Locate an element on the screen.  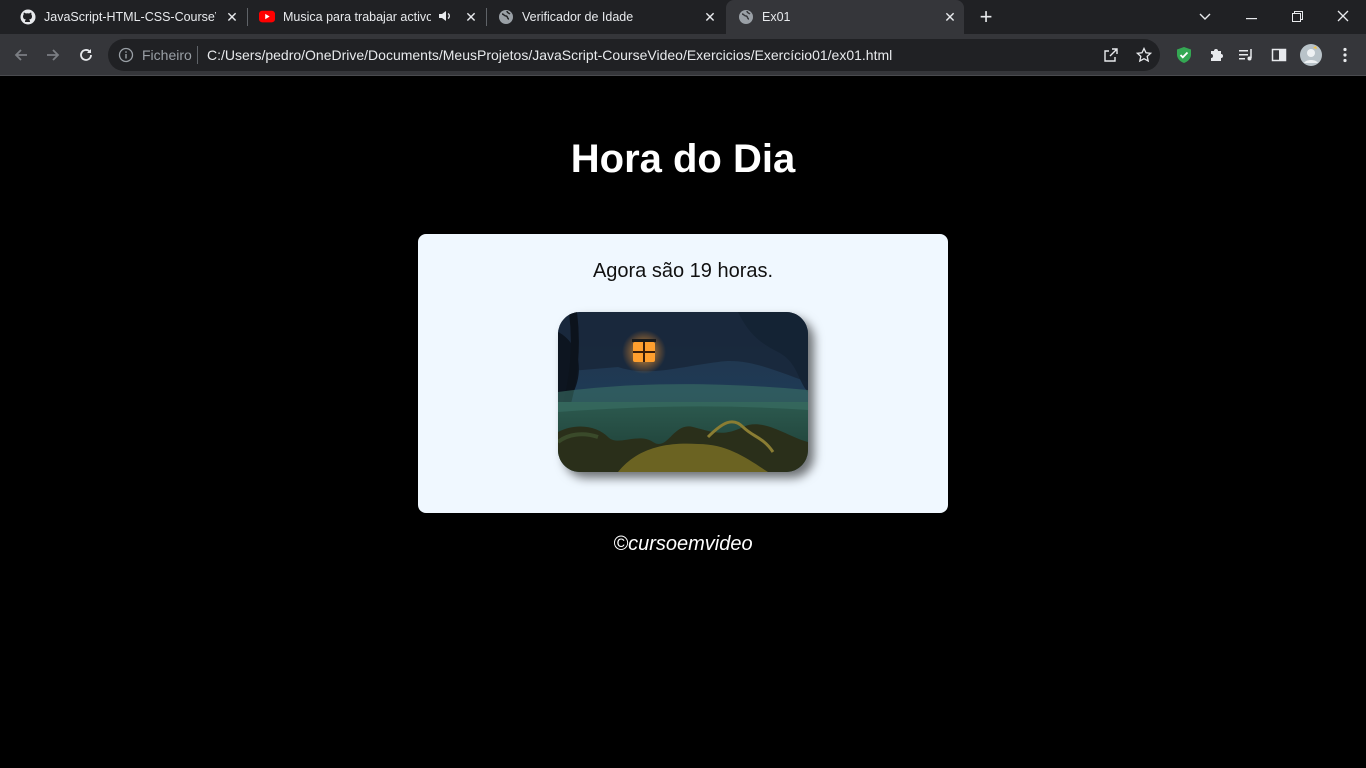
scheme-label: Ficheiro is located at coordinates (167, 55).